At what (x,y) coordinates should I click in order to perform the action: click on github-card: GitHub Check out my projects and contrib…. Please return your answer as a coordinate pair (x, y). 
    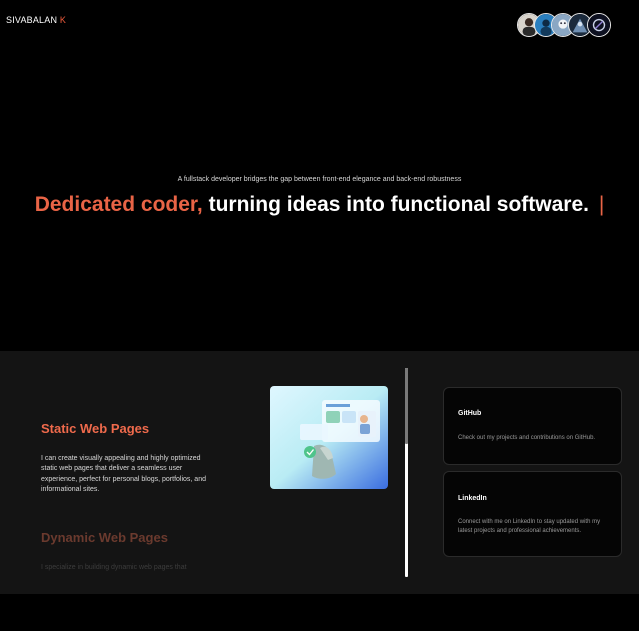
    Looking at the image, I should click on (532, 426).